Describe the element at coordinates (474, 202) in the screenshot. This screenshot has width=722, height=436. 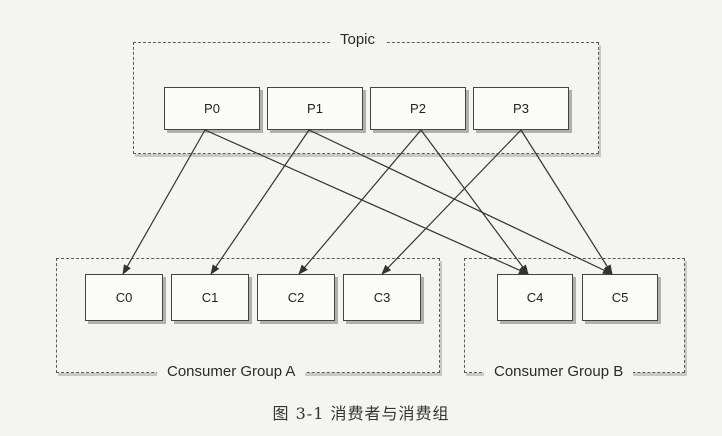
I see `arrow-p2-to-c4` at that location.